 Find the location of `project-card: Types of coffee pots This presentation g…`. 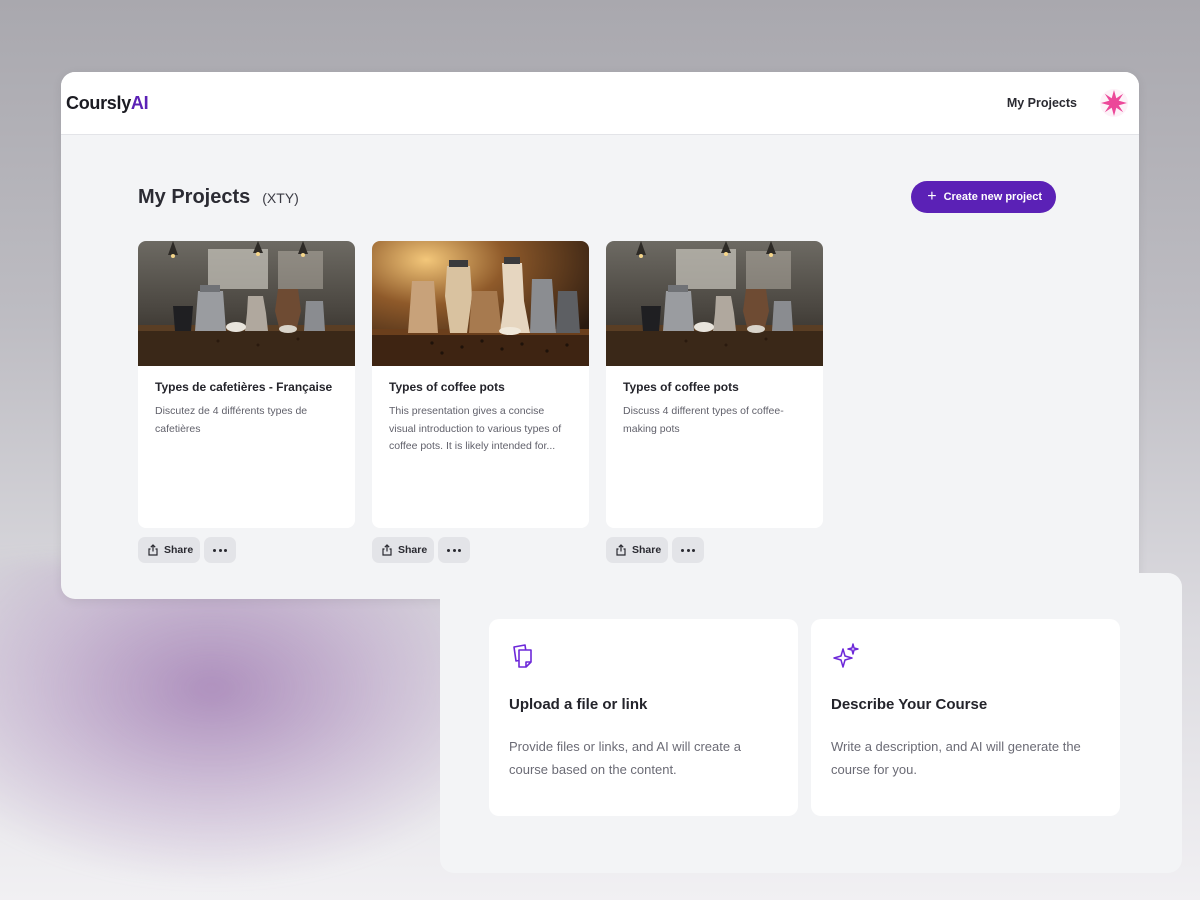

project-card: Types of coffee pots This presentation g… is located at coordinates (480, 384).